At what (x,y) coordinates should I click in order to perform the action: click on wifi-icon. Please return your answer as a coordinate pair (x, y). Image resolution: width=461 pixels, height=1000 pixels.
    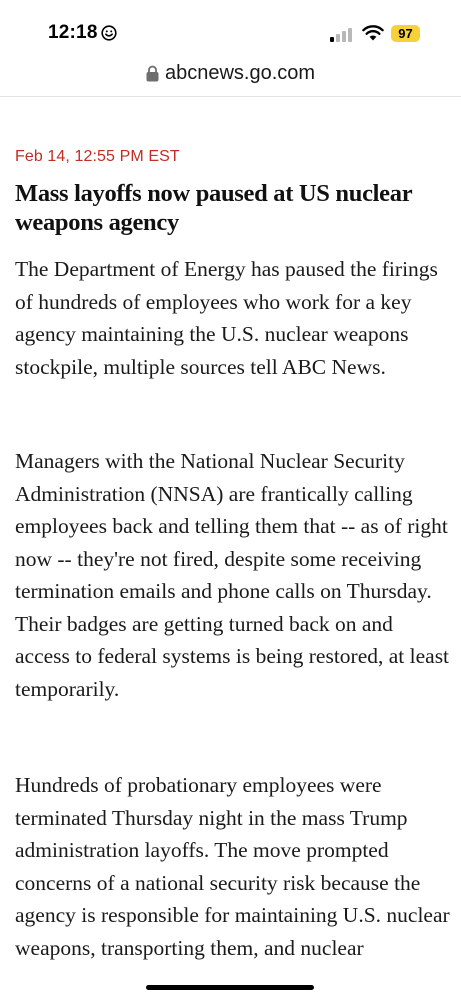
    Looking at the image, I should click on (373, 33).